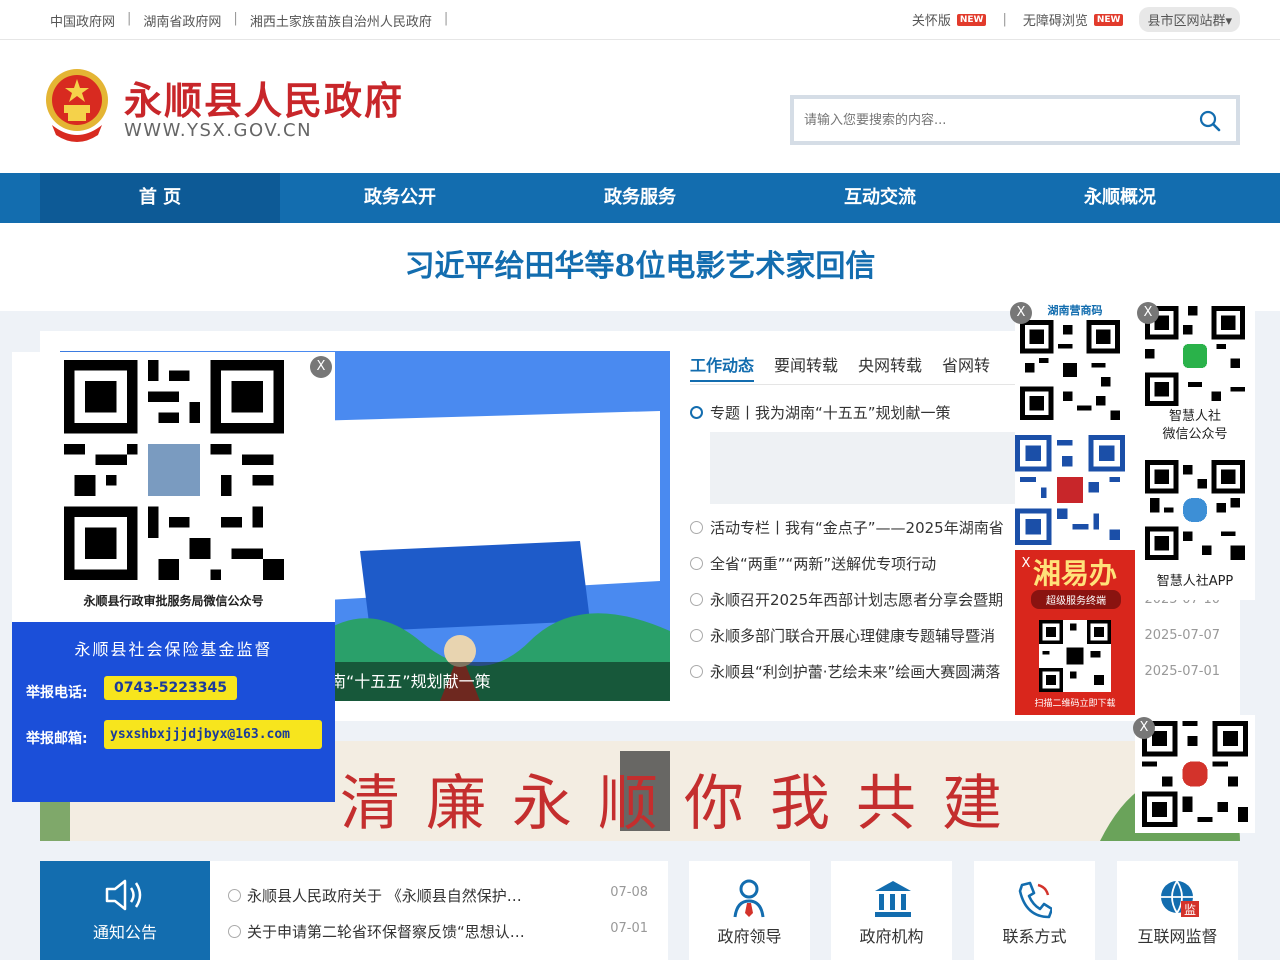 The width and height of the screenshot is (1280, 960). I want to click on accessible-link: 无障碍浏览 NEW, so click(1073, 19).